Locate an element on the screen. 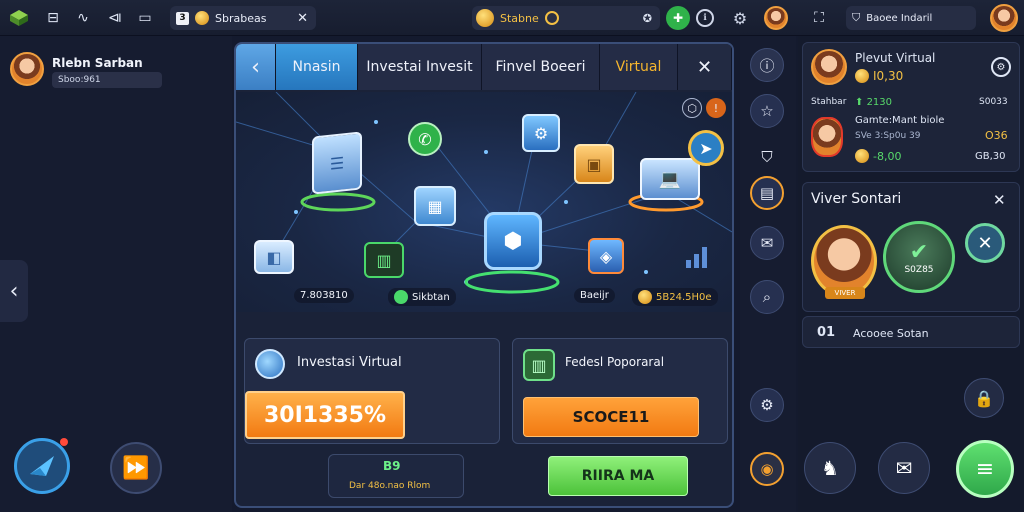  action-card-number: 01 is located at coordinates (826, 332).